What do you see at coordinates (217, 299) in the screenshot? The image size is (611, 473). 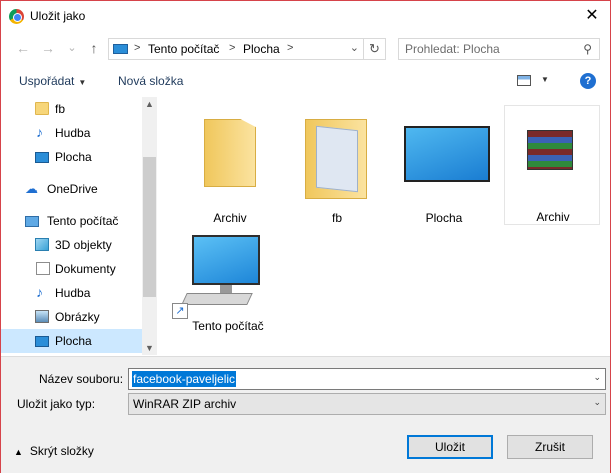 I see `keyboard-icon` at bounding box center [217, 299].